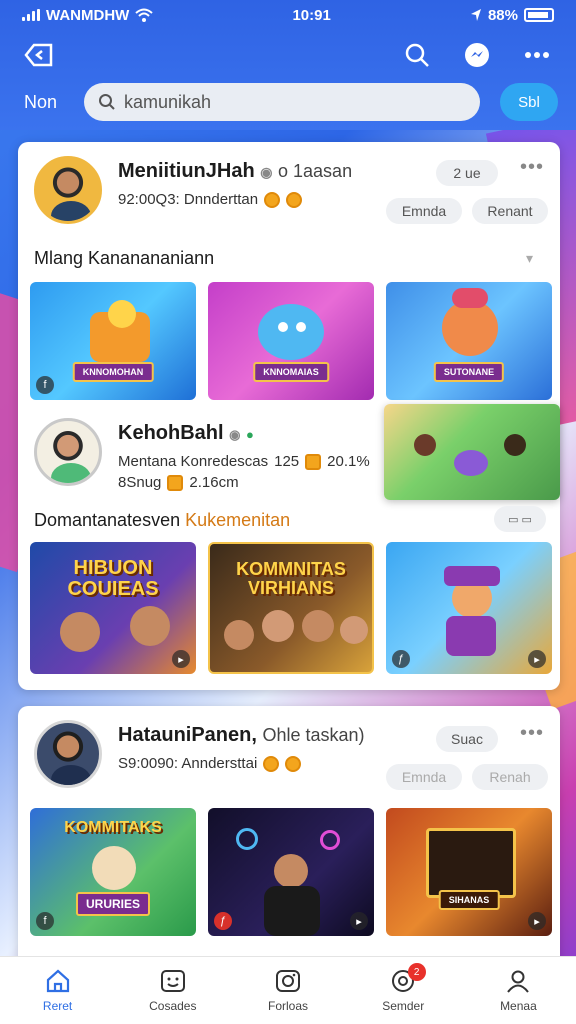 This screenshot has width=576, height=1024. I want to click on more-button: ▭ ▭, so click(520, 519).